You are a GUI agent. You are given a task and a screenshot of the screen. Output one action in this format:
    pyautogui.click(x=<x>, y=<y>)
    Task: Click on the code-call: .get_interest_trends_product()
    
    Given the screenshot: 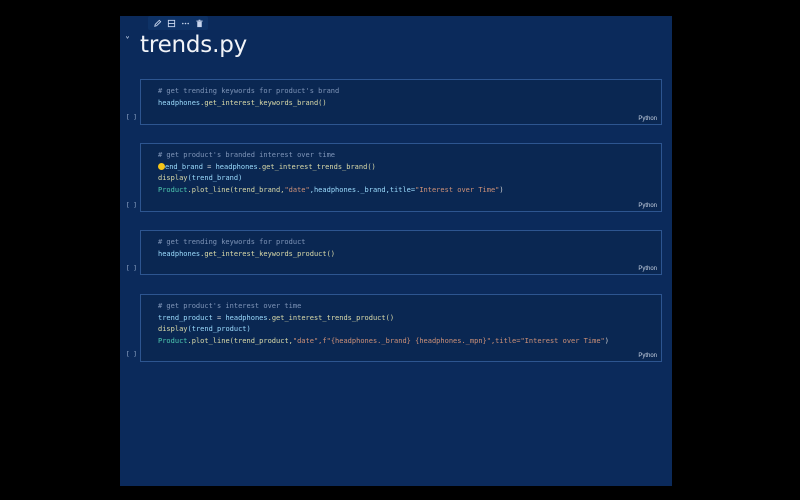 What is the action you would take?
    pyautogui.click(x=331, y=317)
    